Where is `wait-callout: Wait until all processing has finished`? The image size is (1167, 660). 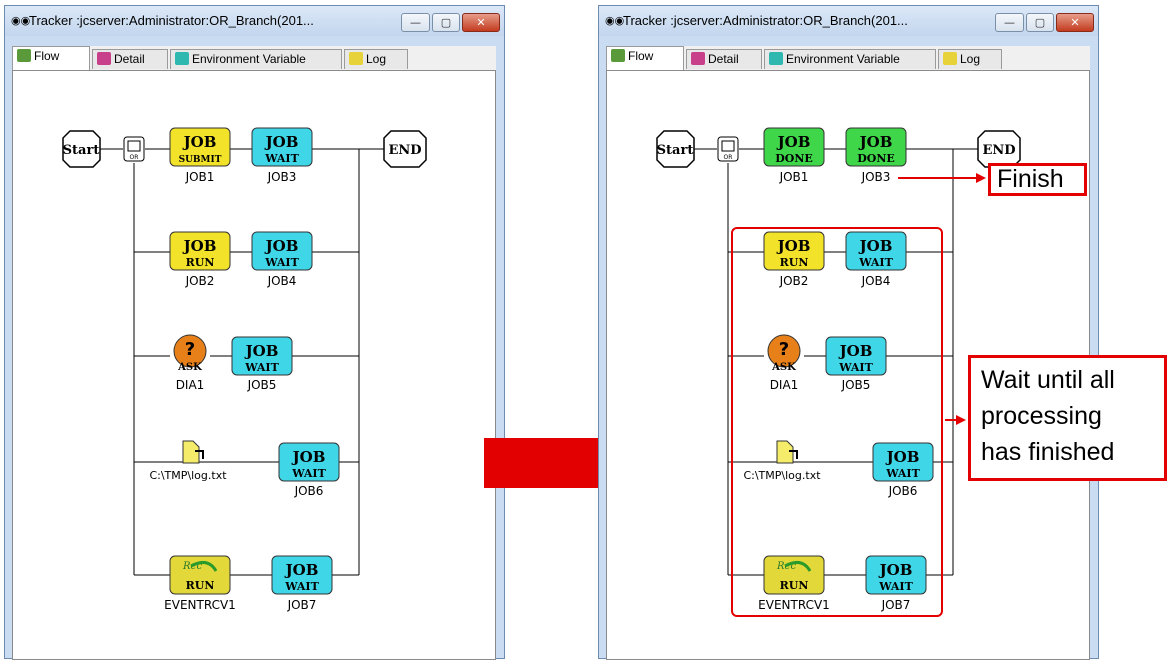 wait-callout: Wait until all processing has finished is located at coordinates (1067, 418).